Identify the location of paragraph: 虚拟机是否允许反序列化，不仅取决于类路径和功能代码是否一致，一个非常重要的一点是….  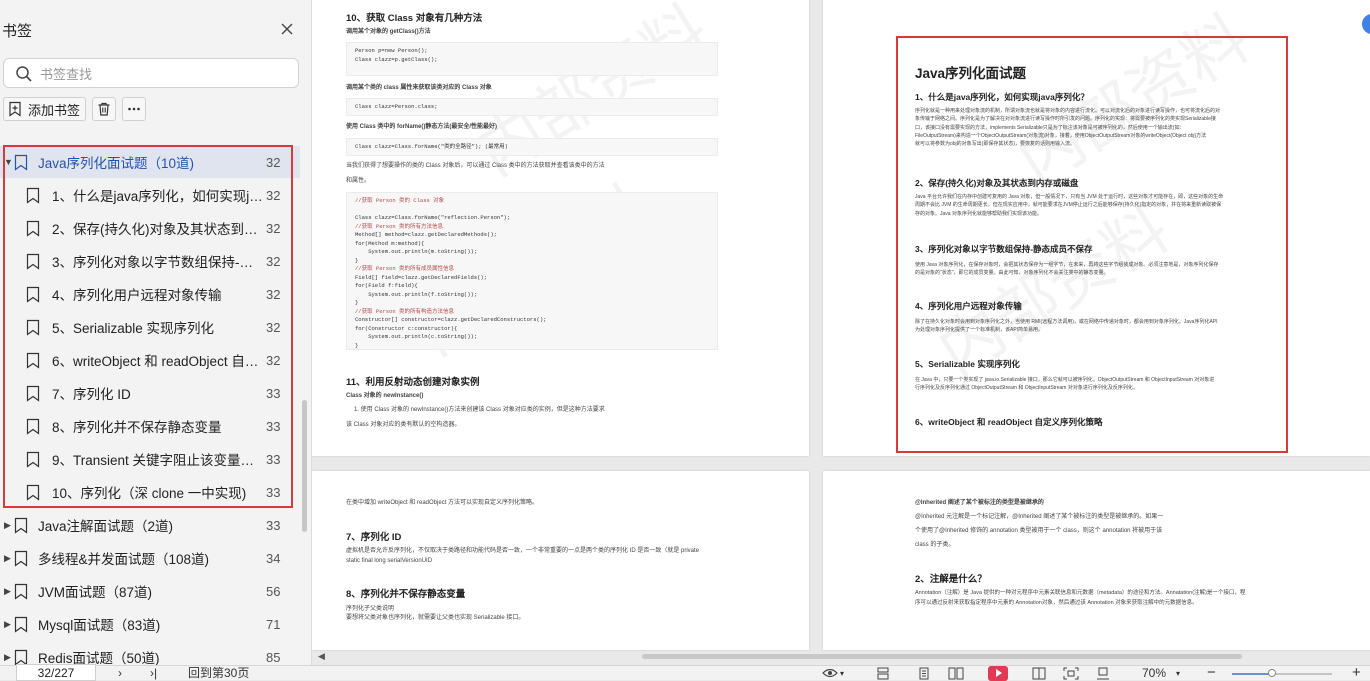
(523, 551).